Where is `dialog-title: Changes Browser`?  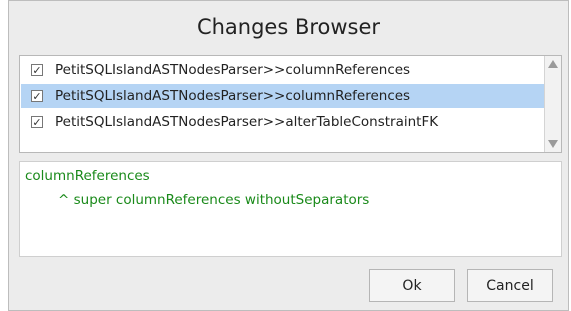 dialog-title: Changes Browser is located at coordinates (288, 27).